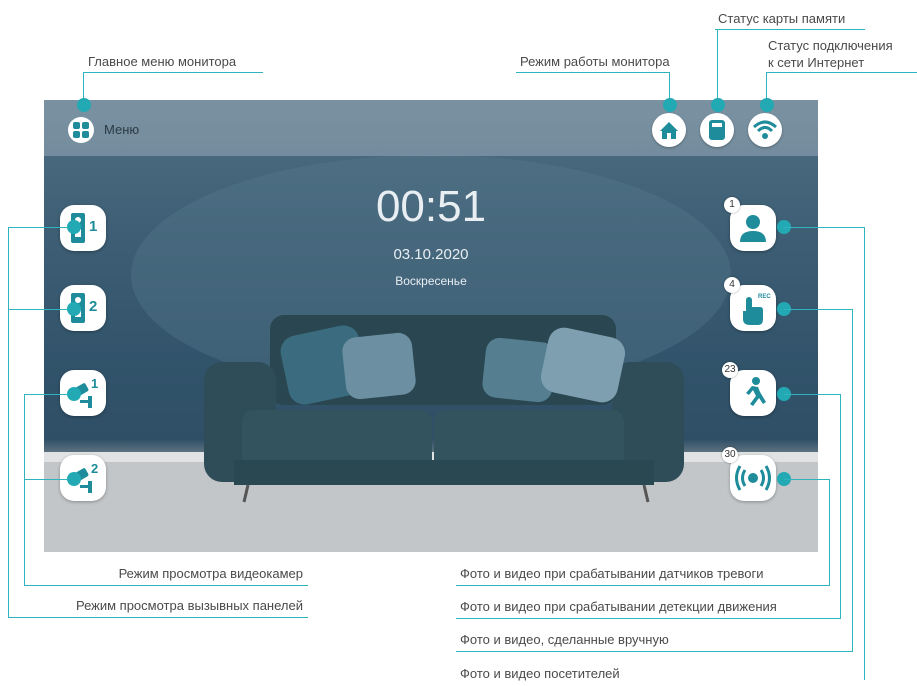  What do you see at coordinates (753, 478) in the screenshot?
I see `alarm-signal-icon` at bounding box center [753, 478].